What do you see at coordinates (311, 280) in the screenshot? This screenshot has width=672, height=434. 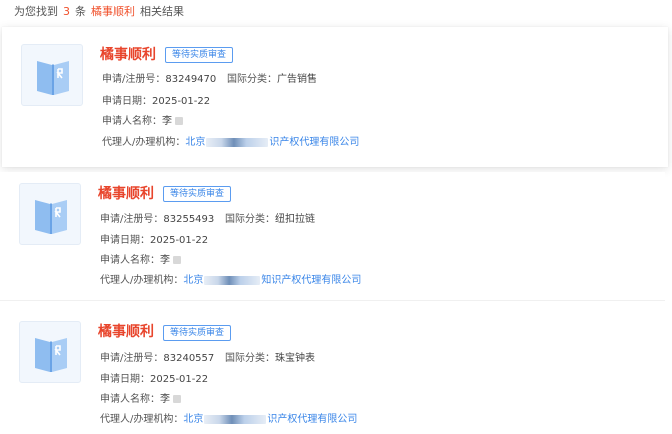 I see `agent-name-end: 知识产权代理有限公司` at bounding box center [311, 280].